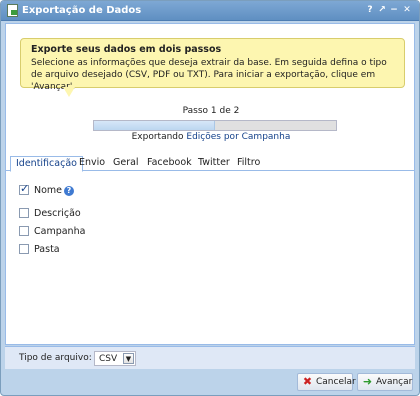  What do you see at coordinates (211, 111) in the screenshot?
I see `step-indicator: Passo 1 de 2` at bounding box center [211, 111].